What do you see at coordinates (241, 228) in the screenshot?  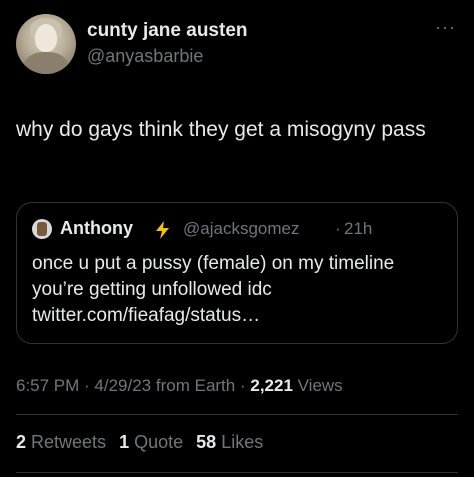 I see `quoted-author-handle: @ajacksgomez` at bounding box center [241, 228].